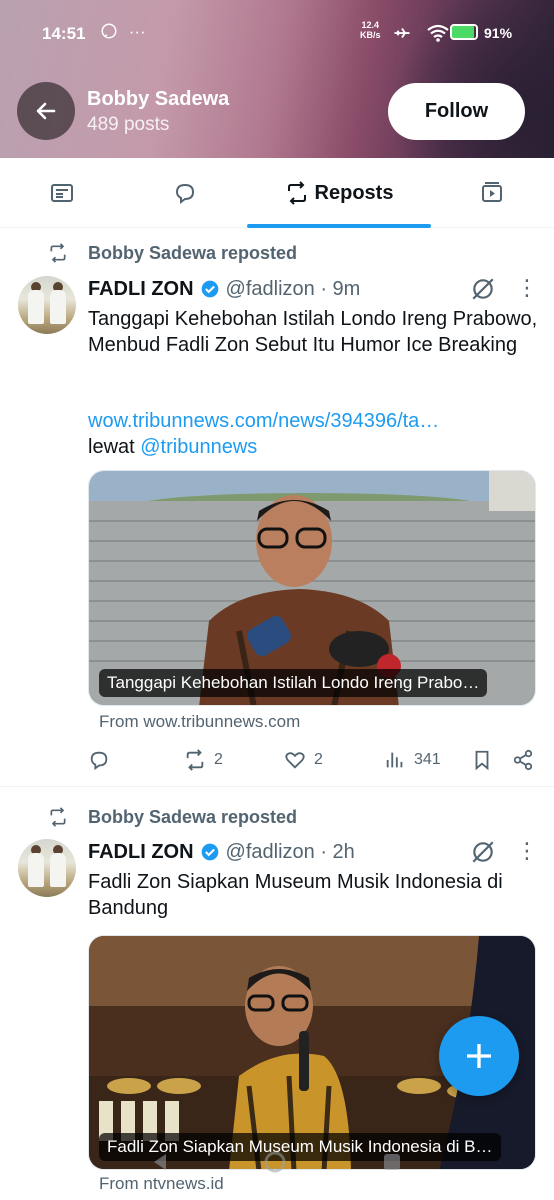 The height and width of the screenshot is (1200, 554). I want to click on post-meta: FADLI ZON @fadlizon · 2h, so click(221, 852).